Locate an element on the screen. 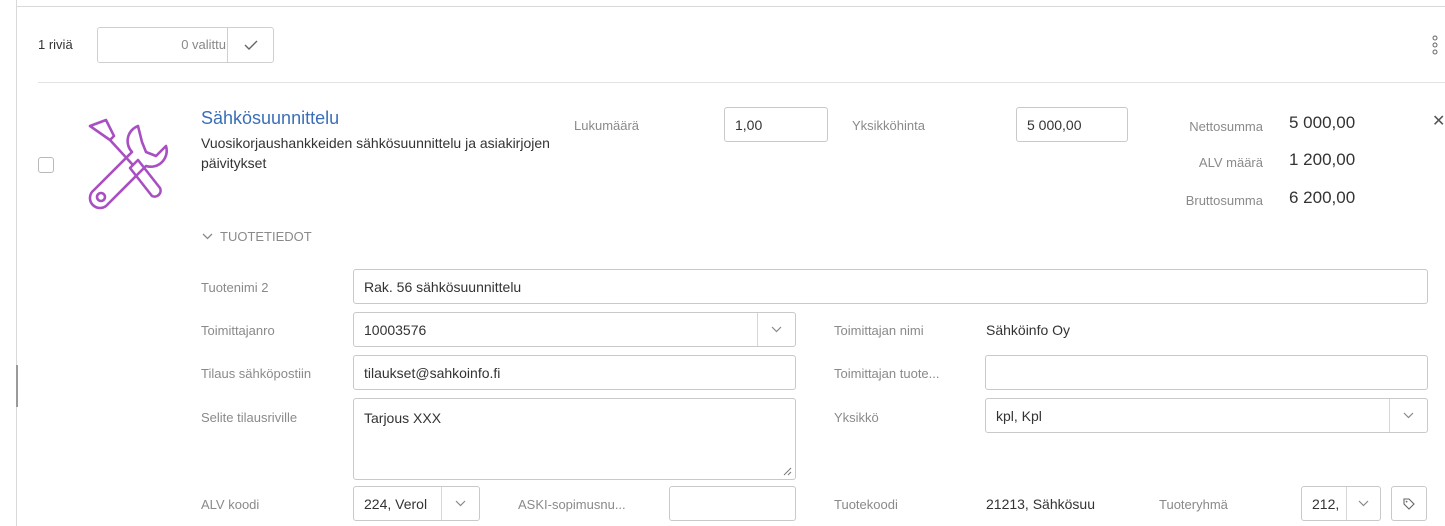  resize-grip-icon is located at coordinates (787, 471).